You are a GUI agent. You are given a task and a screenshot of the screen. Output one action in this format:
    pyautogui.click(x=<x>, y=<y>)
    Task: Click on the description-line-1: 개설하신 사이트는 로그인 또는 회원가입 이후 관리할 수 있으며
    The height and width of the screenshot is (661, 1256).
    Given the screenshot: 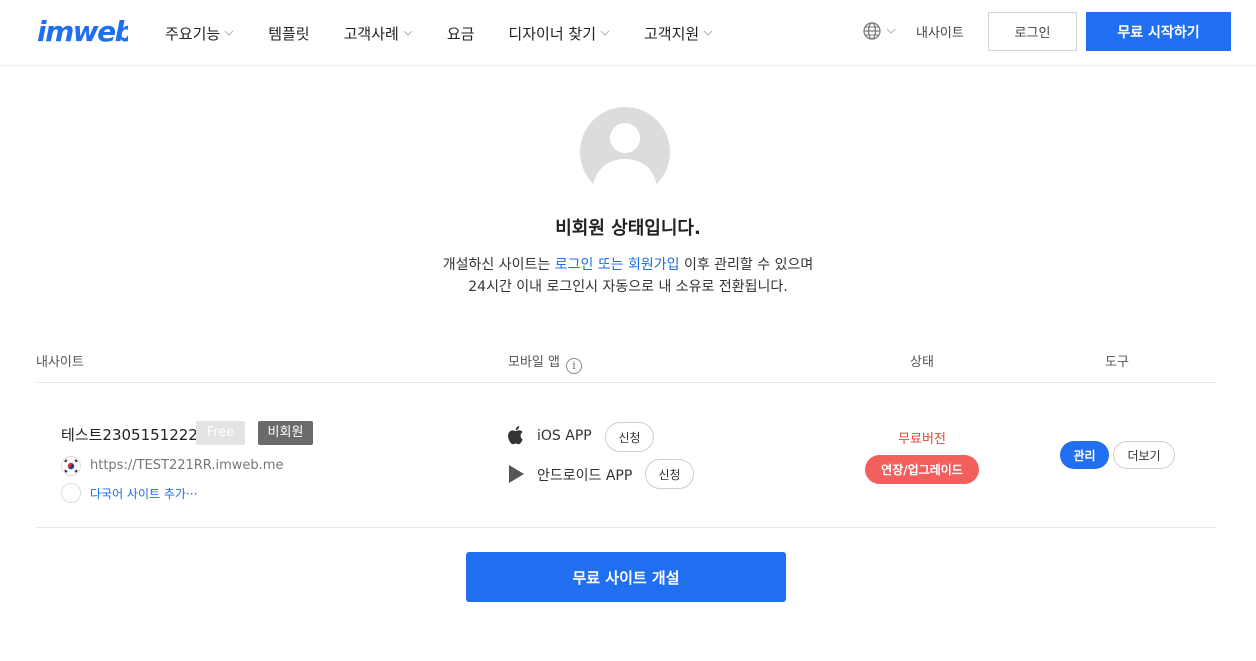 What is the action you would take?
    pyautogui.click(x=628, y=265)
    